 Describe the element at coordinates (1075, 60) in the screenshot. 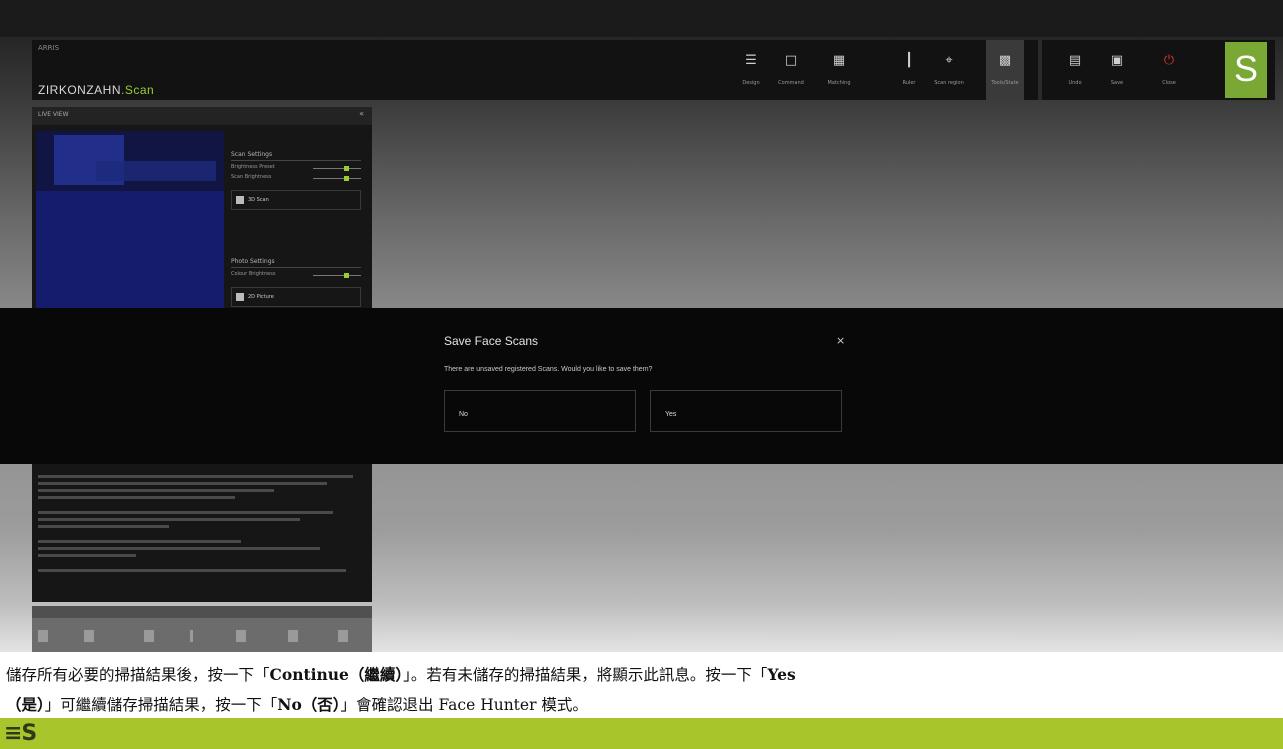

I see `keyboard-icon: ▤` at that location.